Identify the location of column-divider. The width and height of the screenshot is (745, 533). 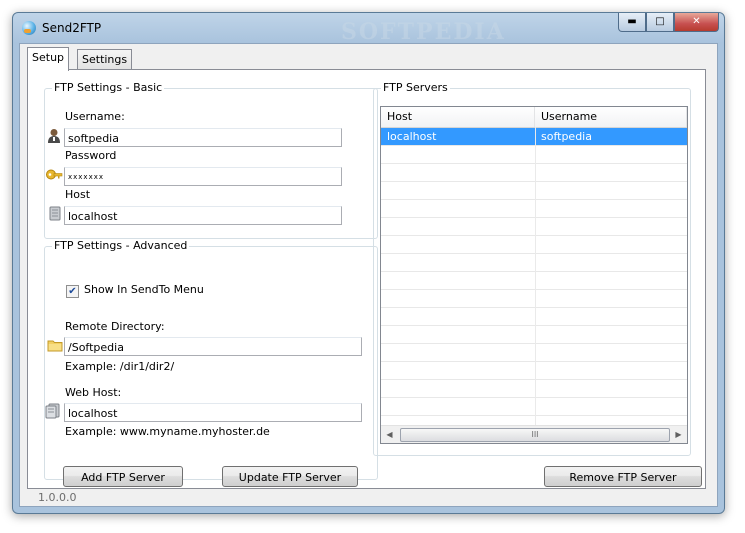
(535, 277).